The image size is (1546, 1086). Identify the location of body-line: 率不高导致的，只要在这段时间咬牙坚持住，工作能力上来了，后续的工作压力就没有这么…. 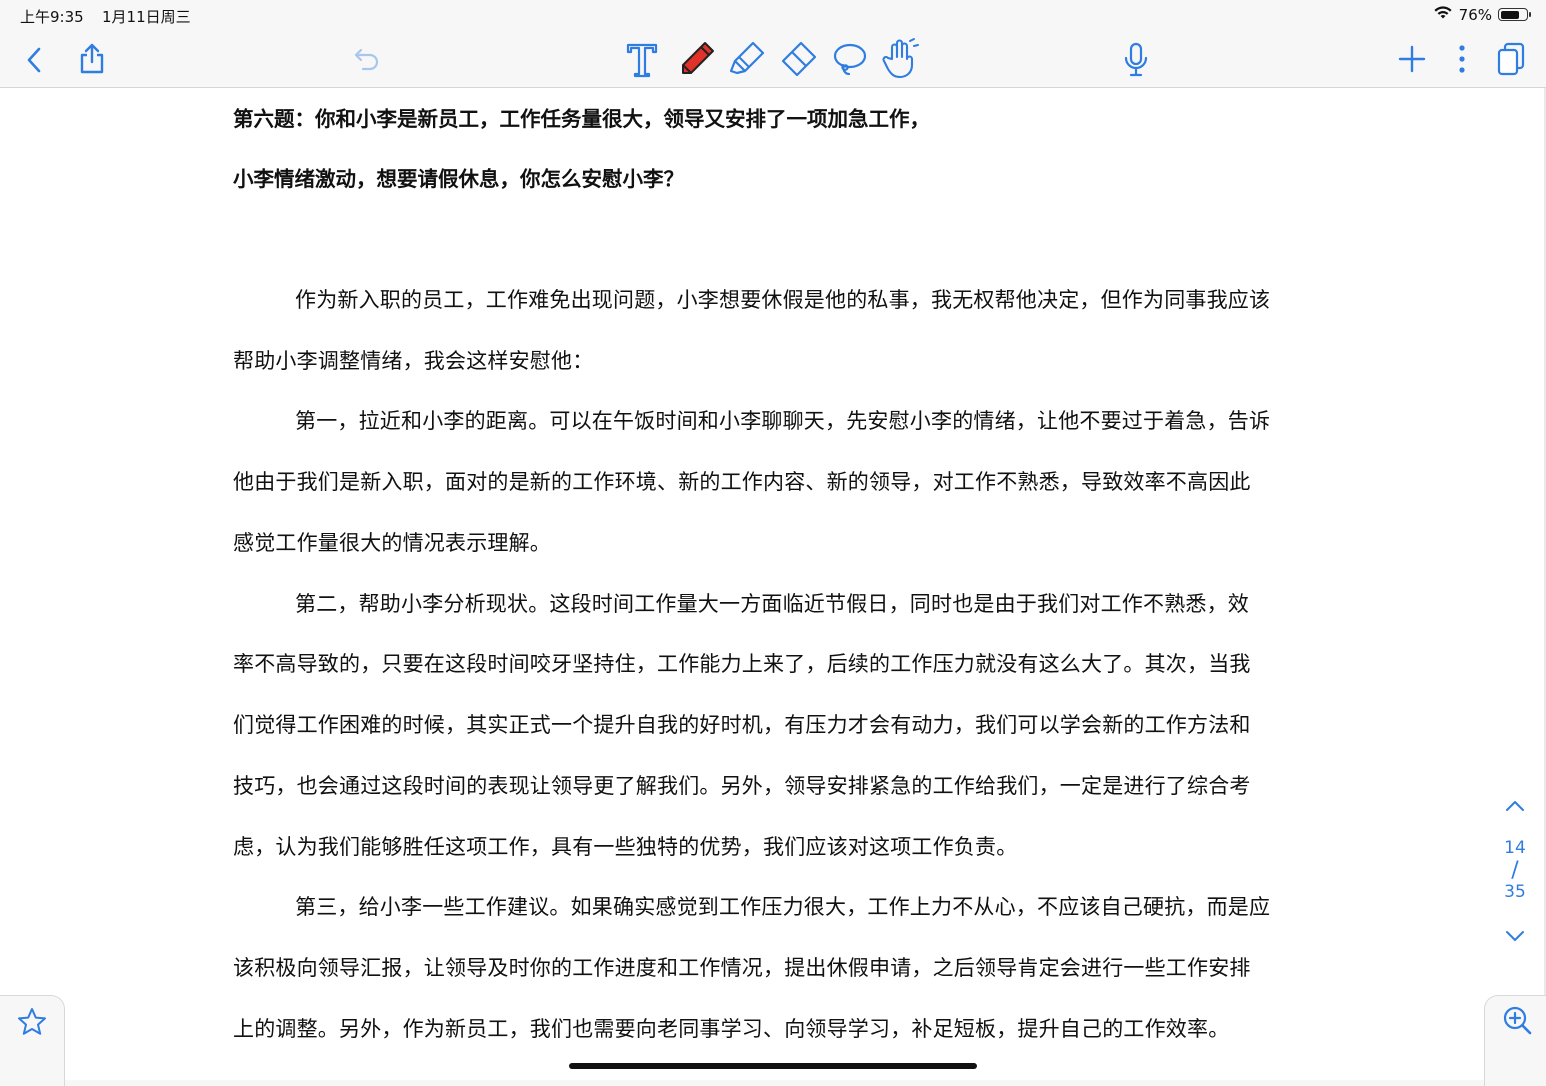
(742, 664).